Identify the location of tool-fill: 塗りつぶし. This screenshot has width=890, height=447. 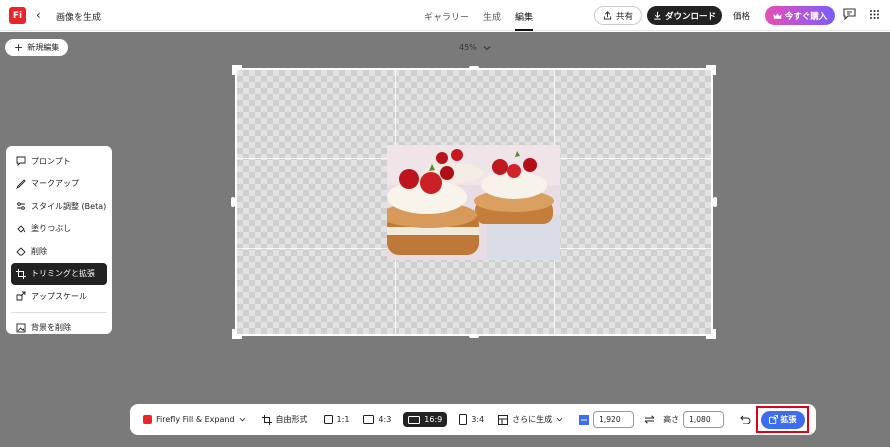
(59, 229).